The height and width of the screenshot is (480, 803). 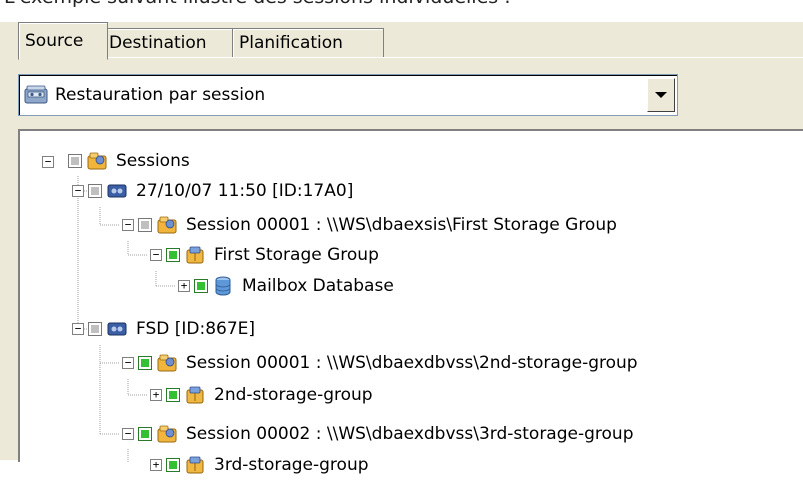 I want to click on node-label: FSD [ID:867E], so click(x=196, y=329).